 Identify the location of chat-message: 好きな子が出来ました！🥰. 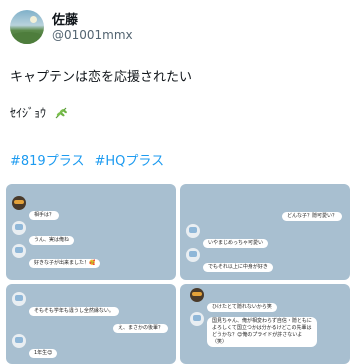
(56, 256).